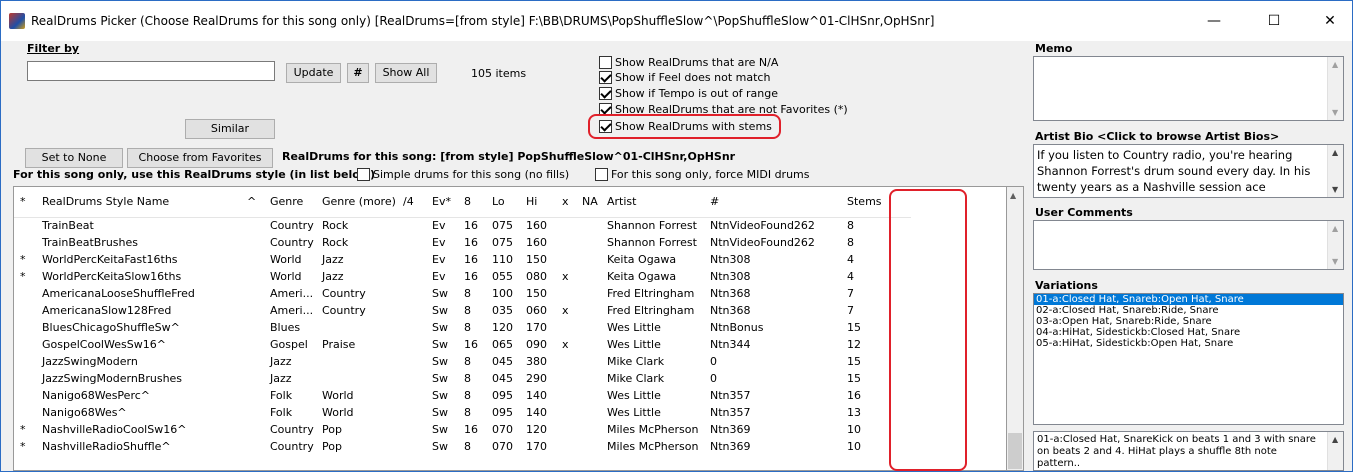  What do you see at coordinates (772, 202) in the screenshot?
I see `col-header-number: #` at bounding box center [772, 202].